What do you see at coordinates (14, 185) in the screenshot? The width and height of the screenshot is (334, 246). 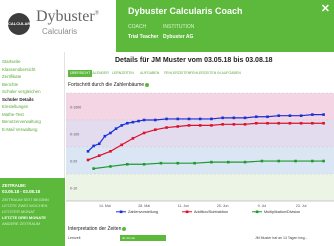 I see `period-title: ZEITRAUM:` at bounding box center [14, 185].